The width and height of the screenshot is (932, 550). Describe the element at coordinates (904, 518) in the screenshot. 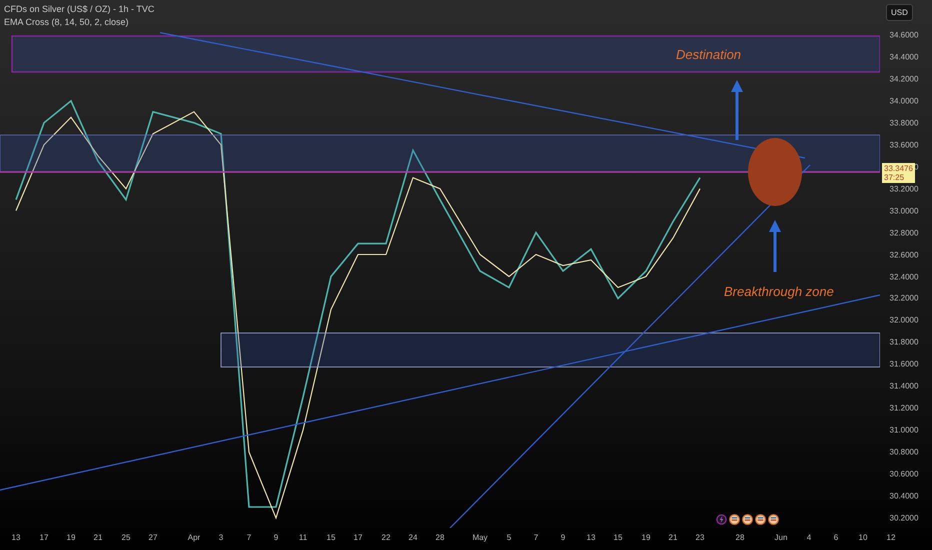

I see `axis-label: 30.2000` at that location.